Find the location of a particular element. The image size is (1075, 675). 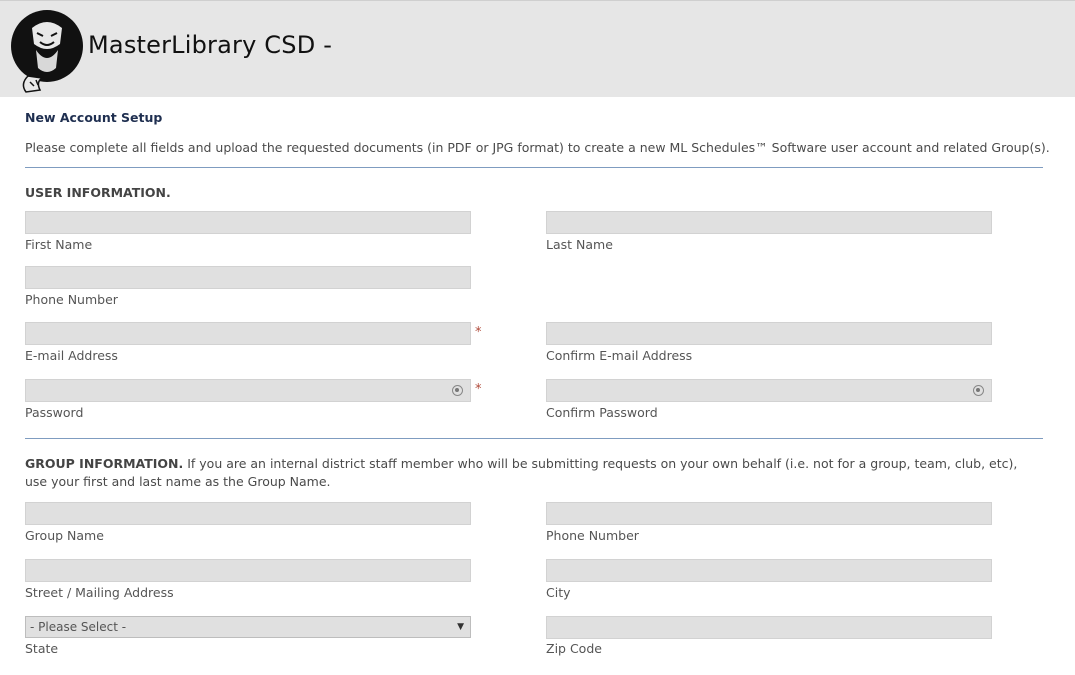

confirm-password-label: Confirm Password is located at coordinates (602, 412).